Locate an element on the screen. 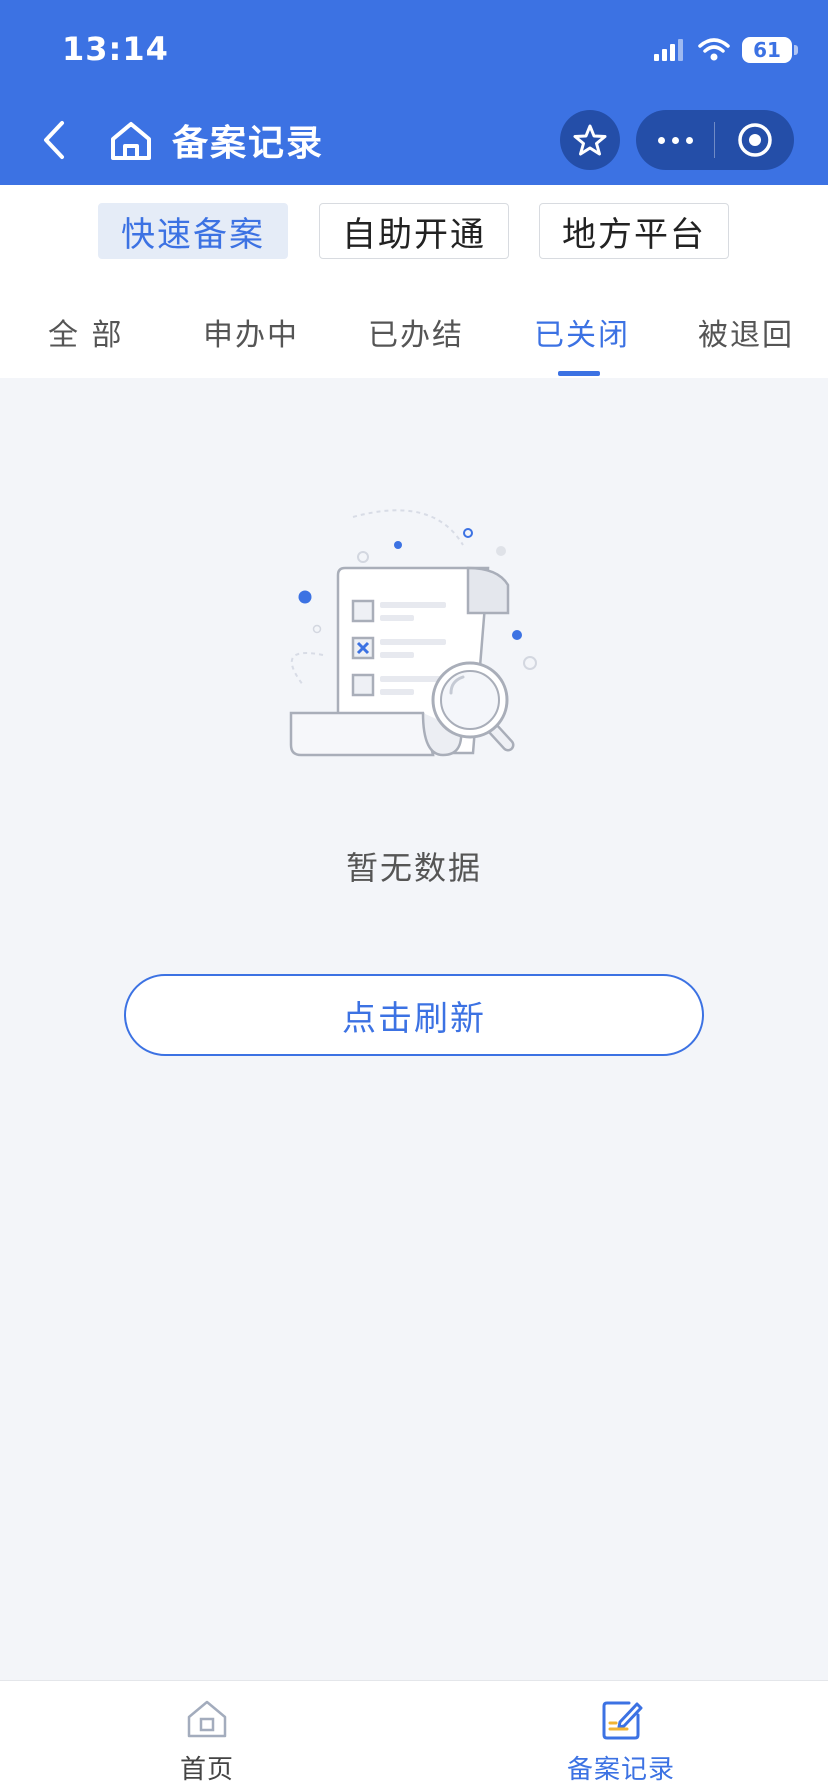 Image resolution: width=828 pixels, height=1792 pixels. miniprogram-capsule is located at coordinates (715, 140).